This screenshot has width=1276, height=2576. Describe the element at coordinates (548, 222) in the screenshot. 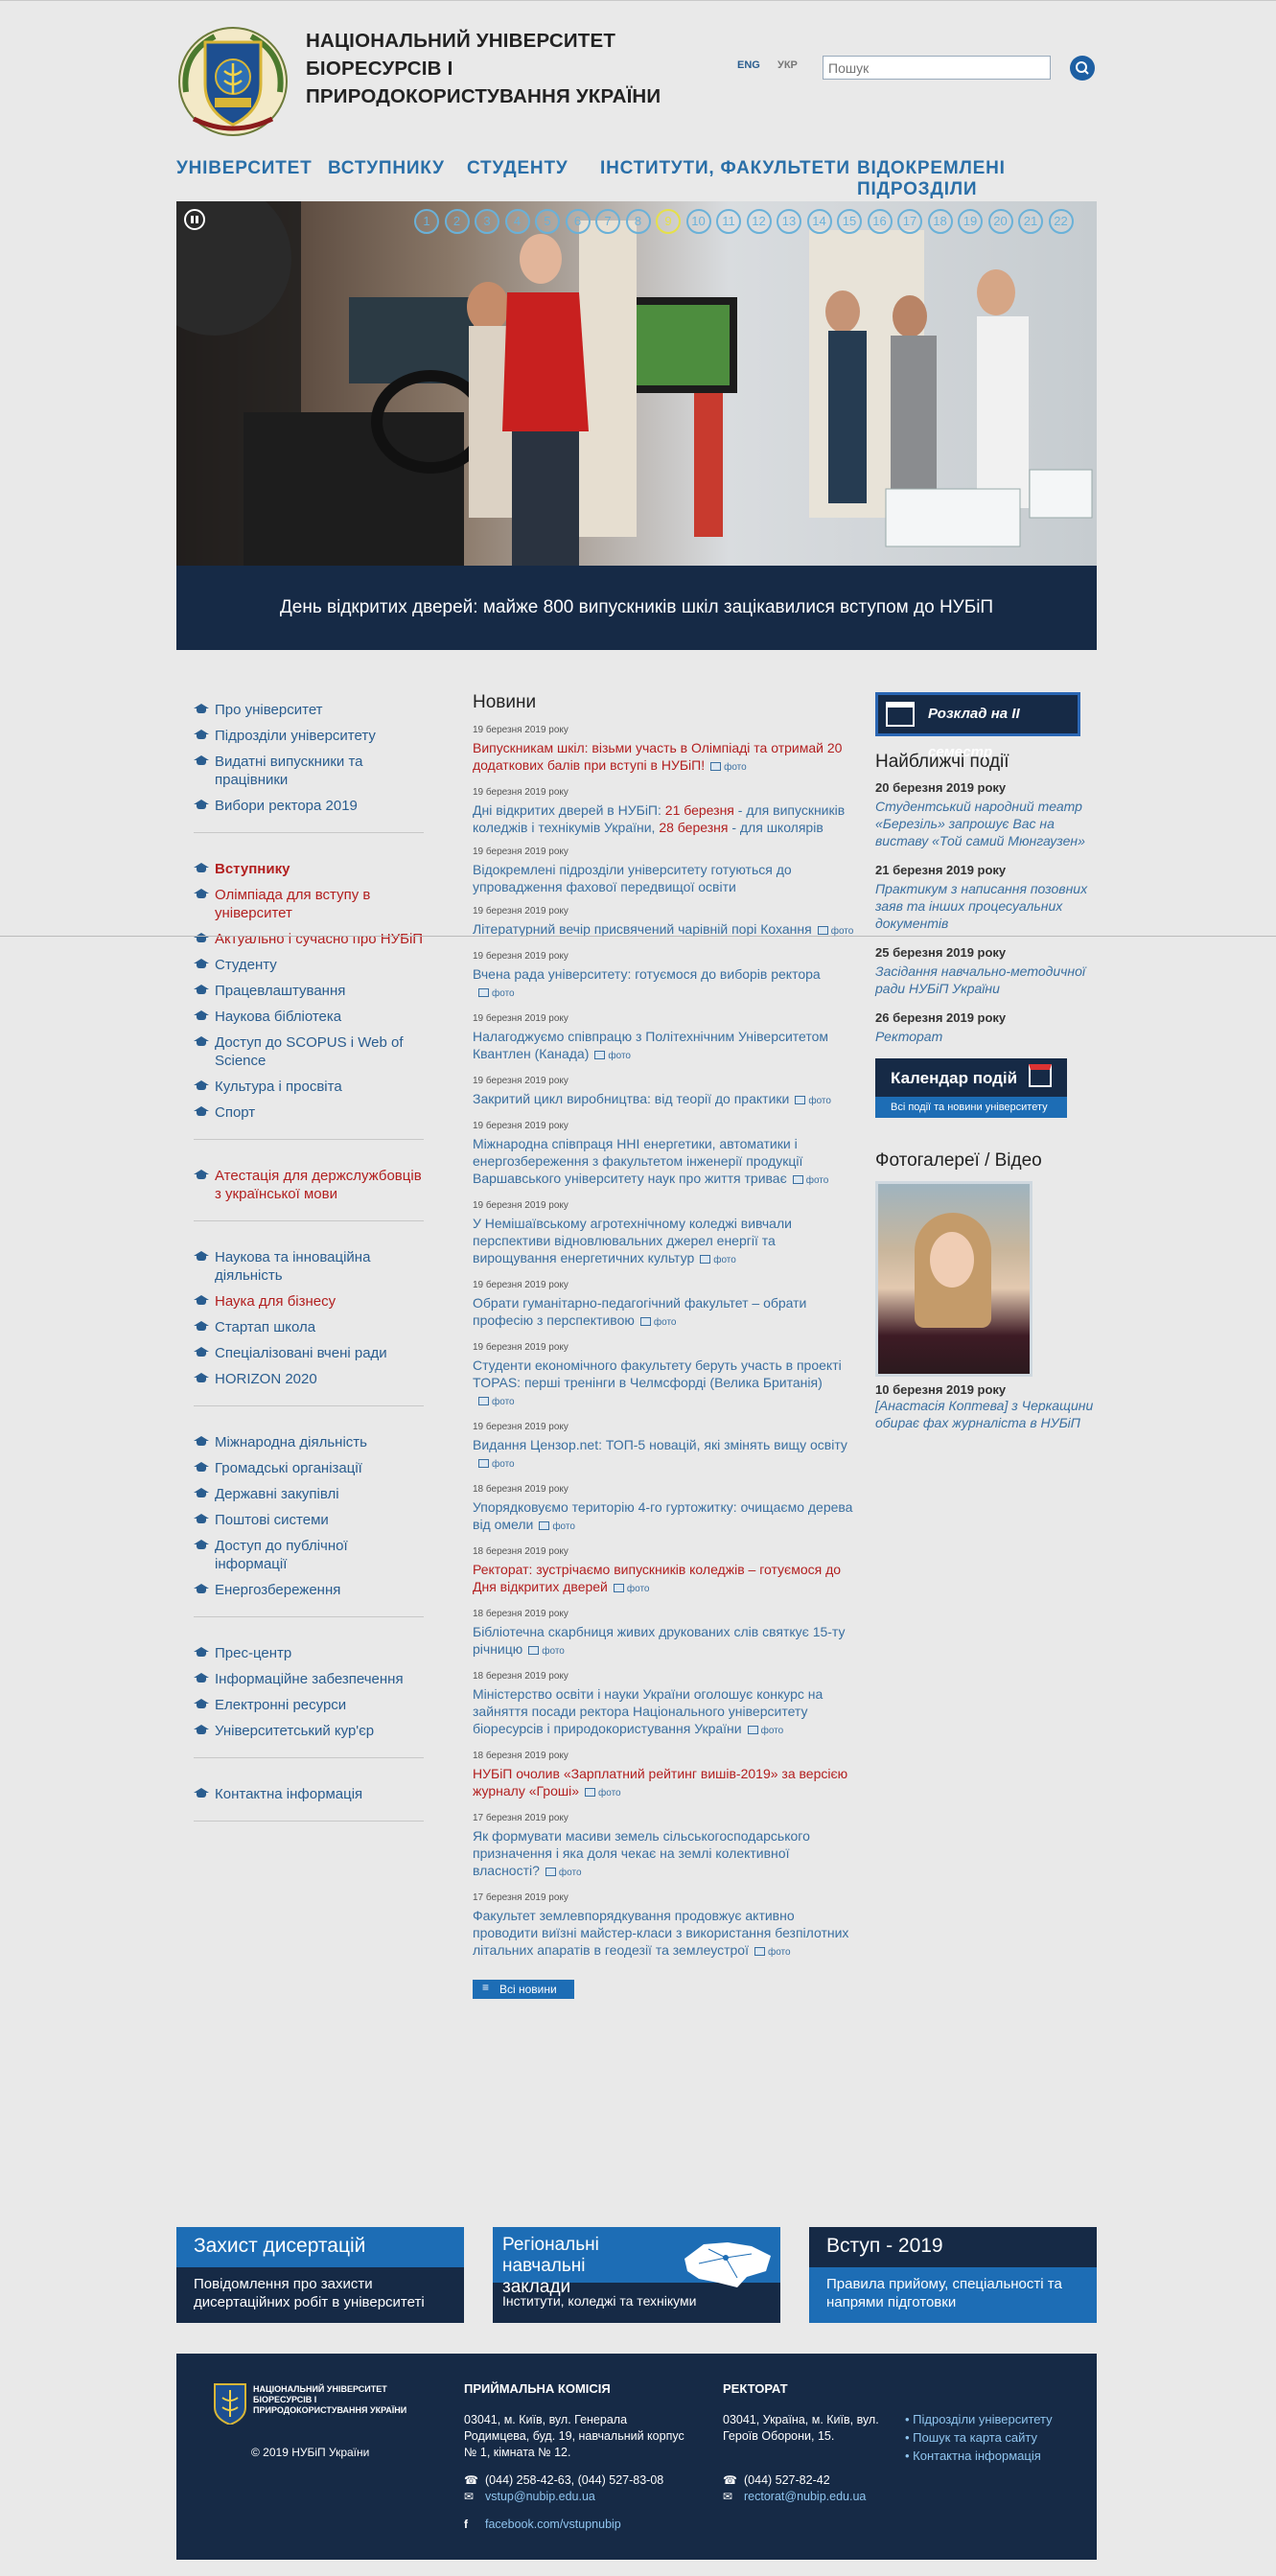

I see `slider-dot-5: 5` at that location.